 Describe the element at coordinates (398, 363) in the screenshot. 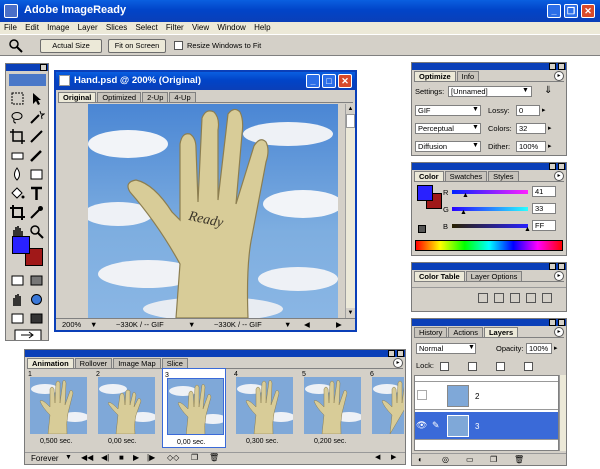

I see `animation-menu-icon: ▸` at that location.